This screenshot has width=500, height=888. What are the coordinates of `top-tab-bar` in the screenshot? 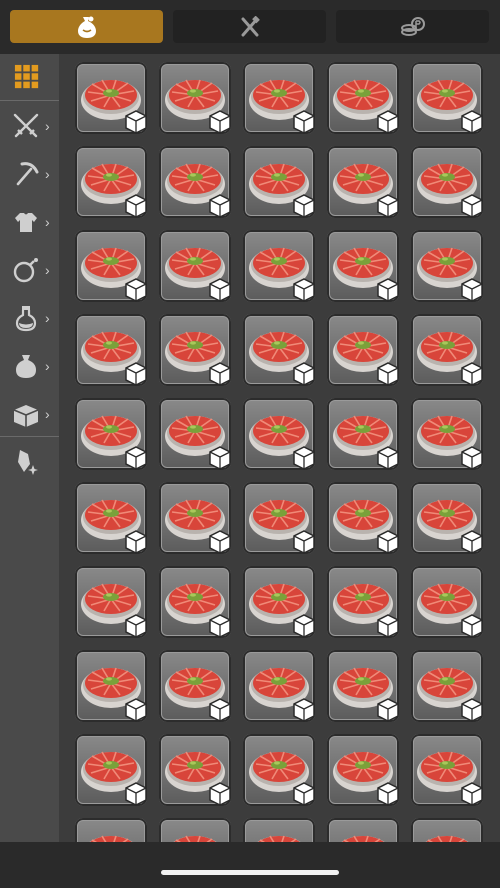 It's located at (250, 27).